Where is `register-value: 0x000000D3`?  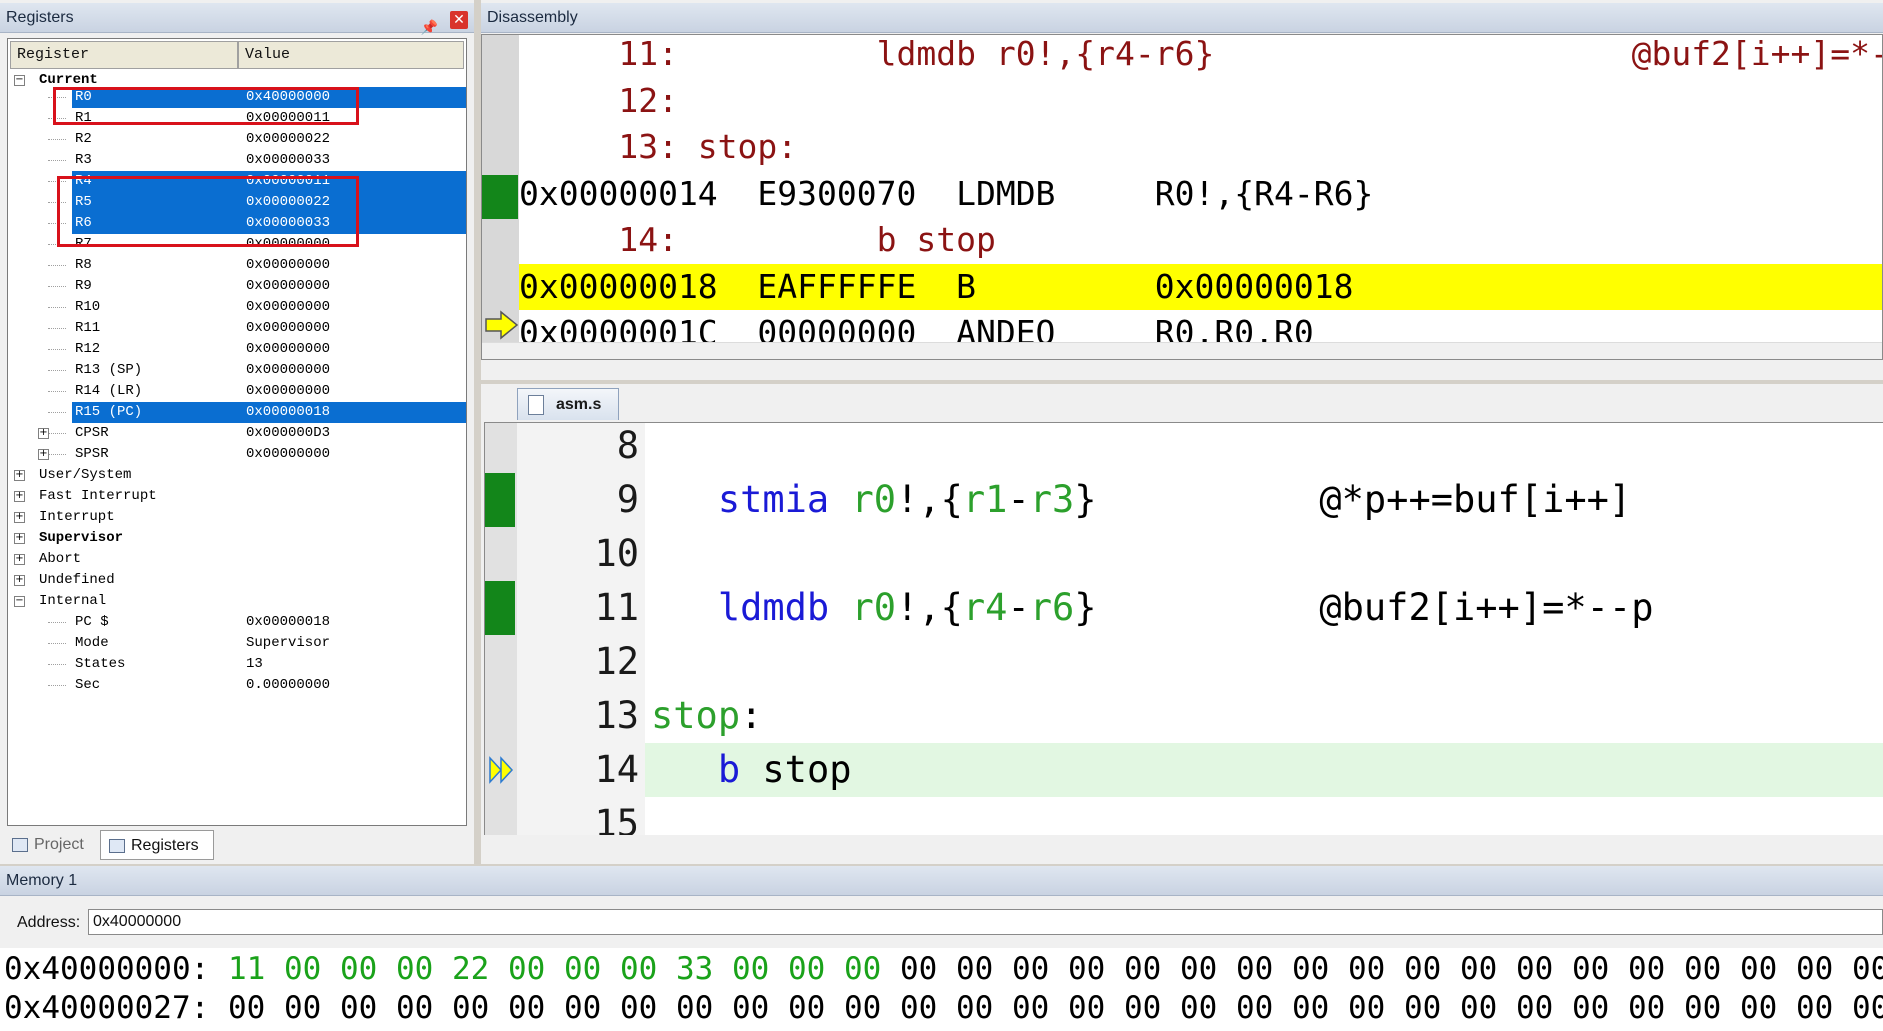 register-value: 0x000000D3 is located at coordinates (288, 433).